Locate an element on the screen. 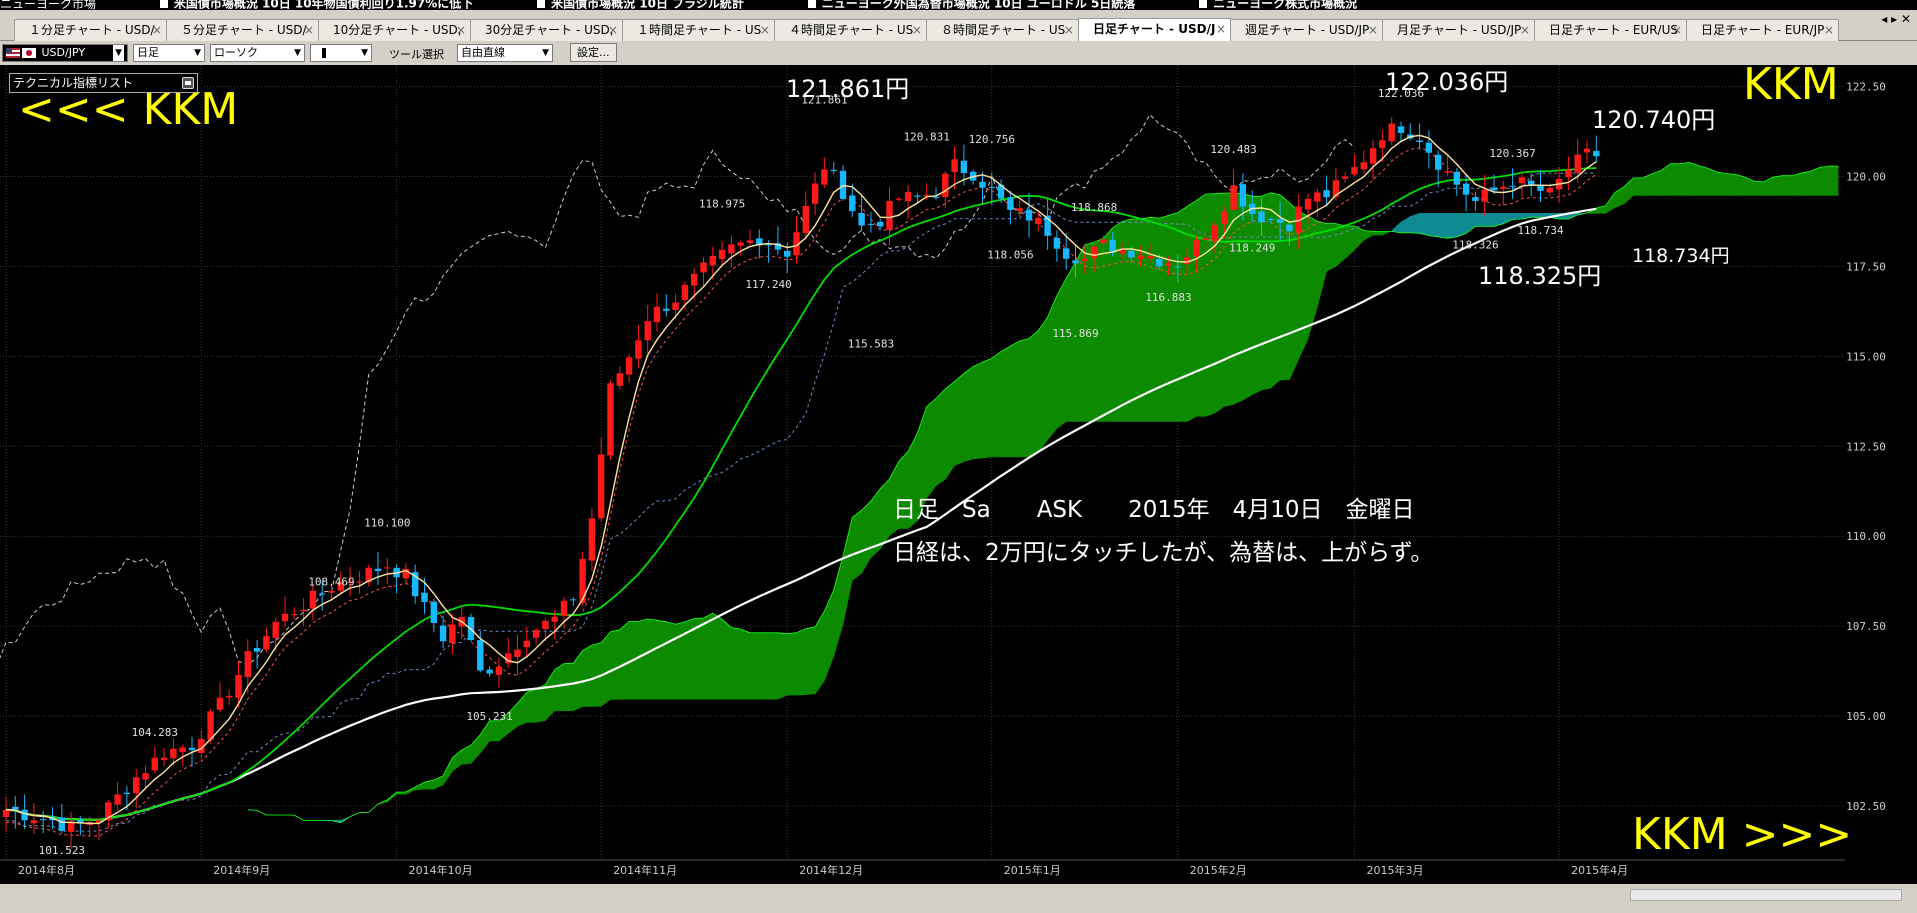  chart-type-select: ローソク ▼ is located at coordinates (257, 53).